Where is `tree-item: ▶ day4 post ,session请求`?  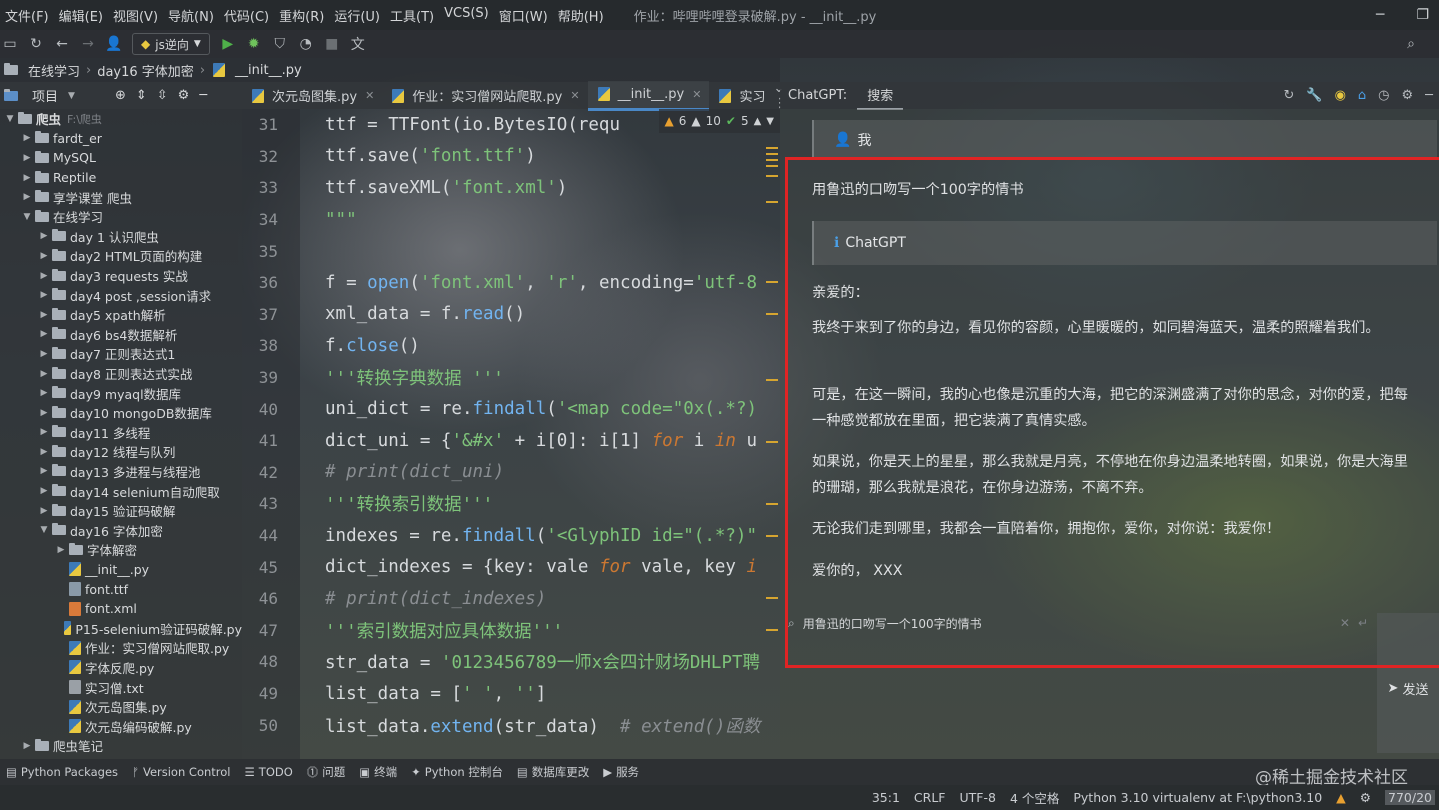
tree-item: ▶ day4 post ,session请求 is located at coordinates (121, 295).